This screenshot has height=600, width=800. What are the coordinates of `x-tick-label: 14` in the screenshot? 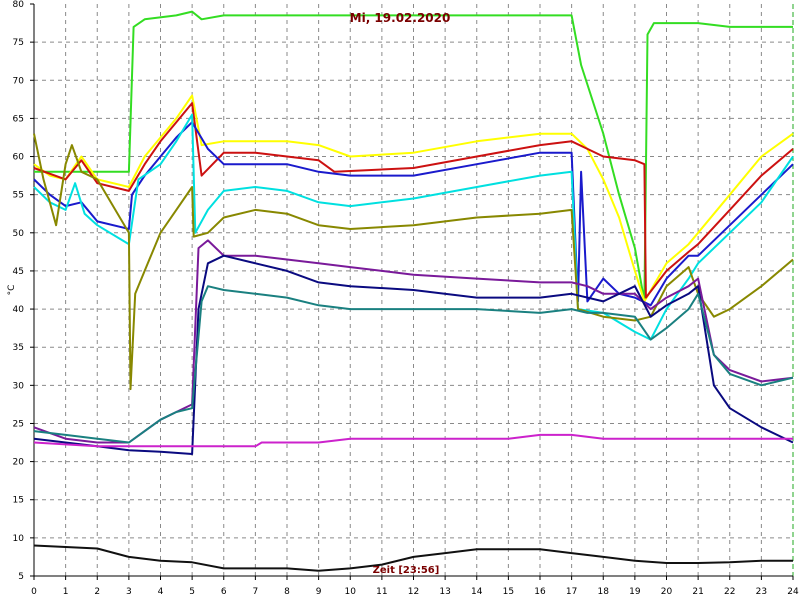 It's located at (477, 592).